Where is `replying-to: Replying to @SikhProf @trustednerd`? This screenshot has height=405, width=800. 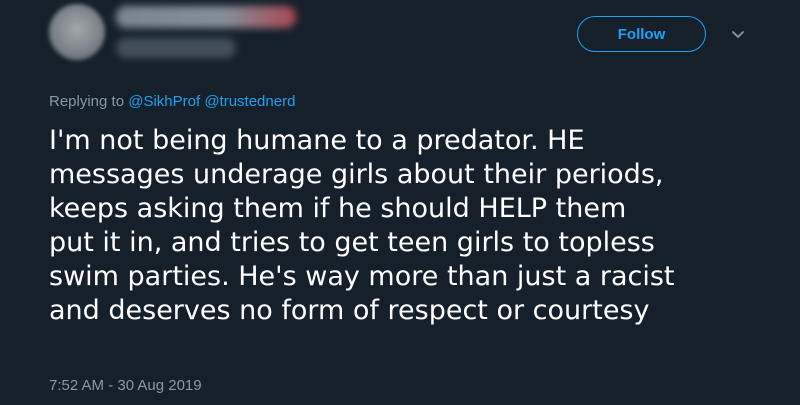
replying-to: Replying to @SikhProf @trustednerd is located at coordinates (172, 101).